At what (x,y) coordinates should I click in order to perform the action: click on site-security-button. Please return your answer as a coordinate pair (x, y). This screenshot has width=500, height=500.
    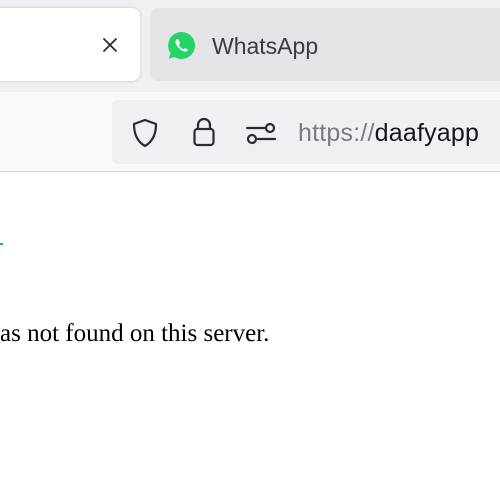
    Looking at the image, I should click on (204, 132).